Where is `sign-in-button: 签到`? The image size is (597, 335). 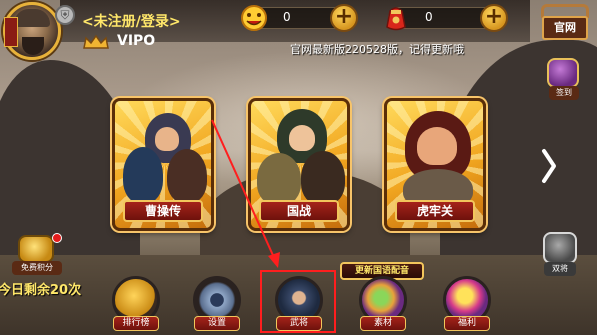
sign-in-button: 签到 is located at coordinates (563, 79).